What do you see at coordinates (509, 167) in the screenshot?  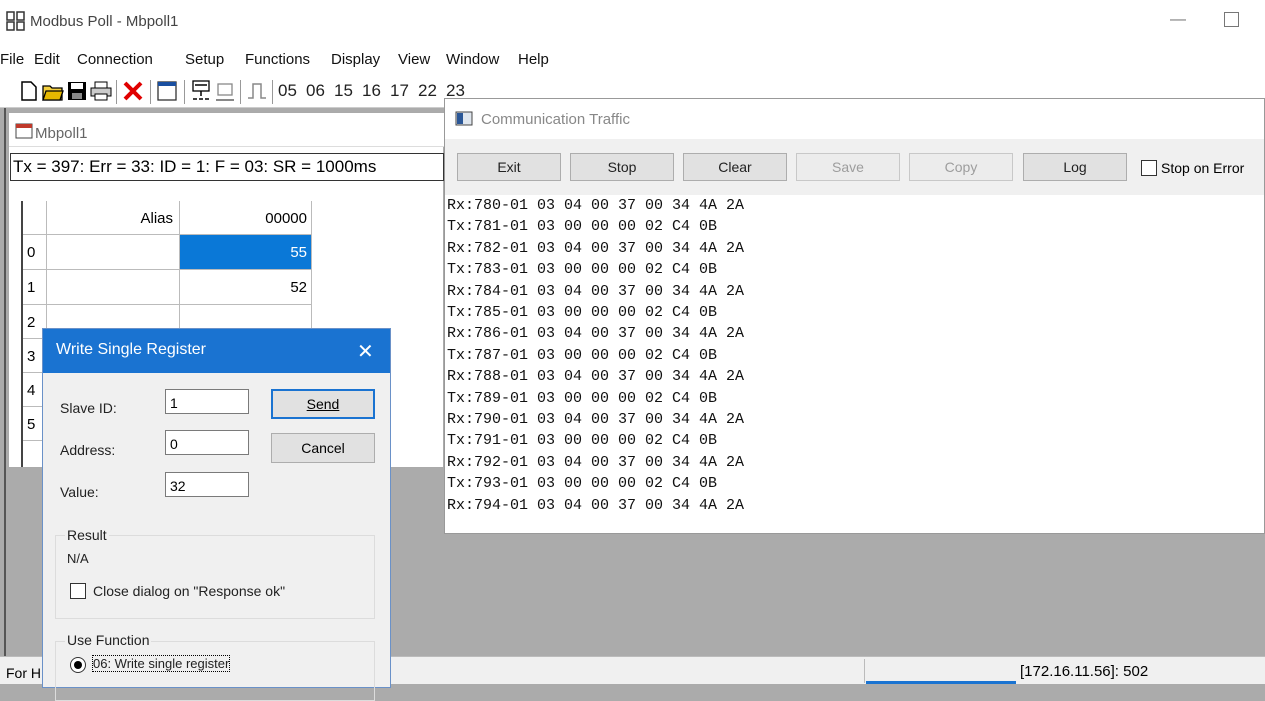 I see `exit-button: Exit` at bounding box center [509, 167].